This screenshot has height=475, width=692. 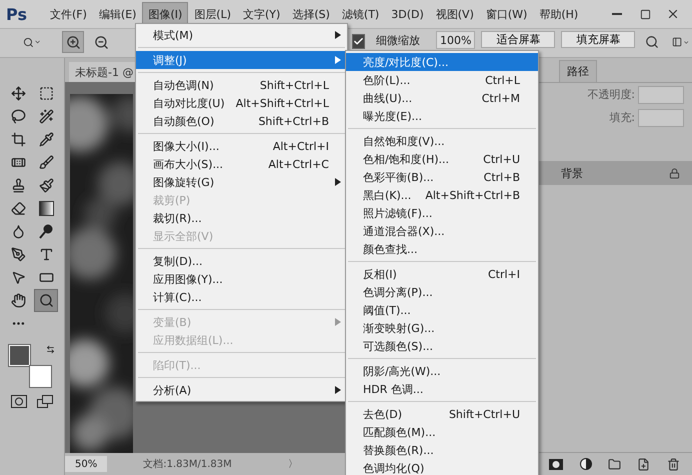 I want to click on opacity-field, so click(x=661, y=95).